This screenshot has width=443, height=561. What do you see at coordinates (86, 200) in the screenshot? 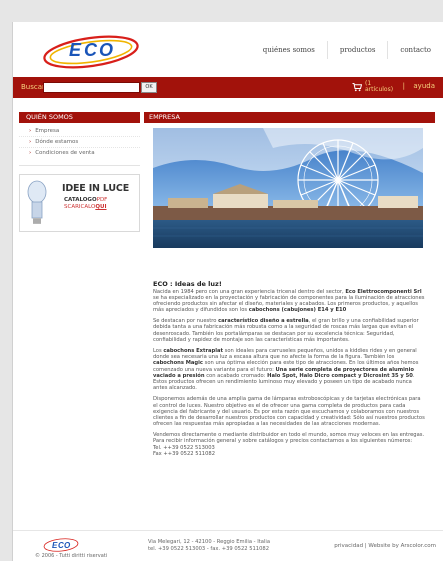
I see `banner-catalog: CATALOGOPDF` at bounding box center [86, 200].